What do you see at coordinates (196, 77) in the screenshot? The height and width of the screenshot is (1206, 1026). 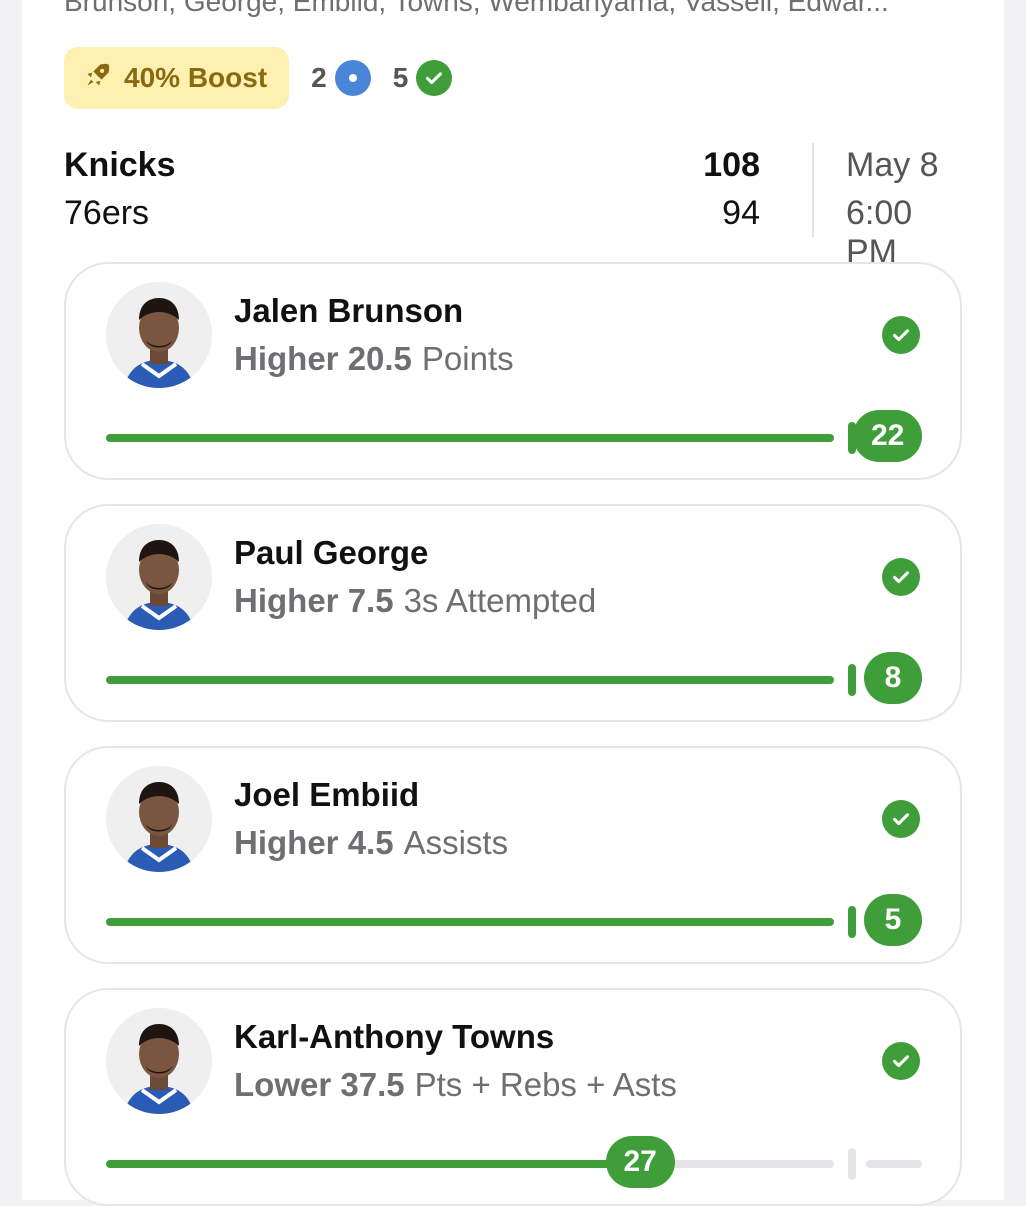 I see `boost-label: 40% Boost` at bounding box center [196, 77].